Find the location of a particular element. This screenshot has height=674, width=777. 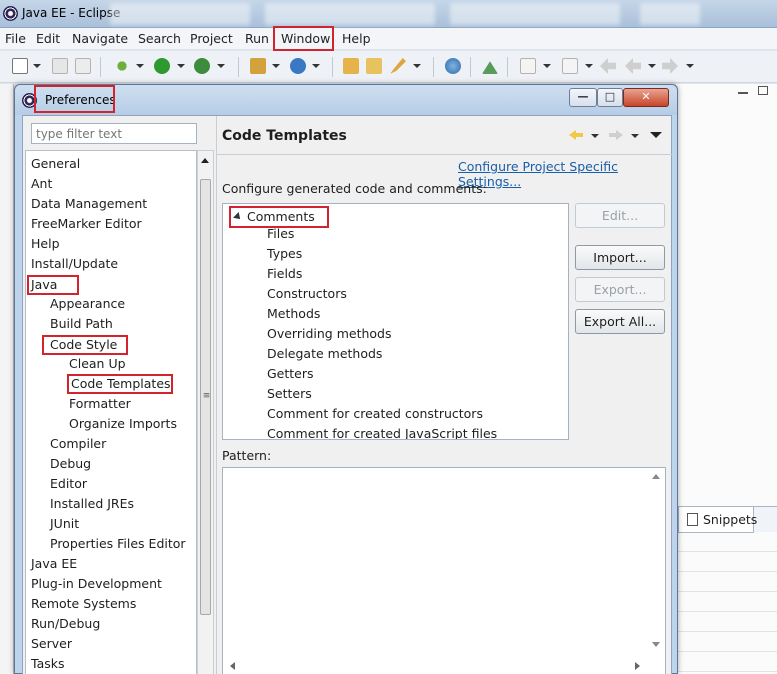

perspective-icon is located at coordinates (490, 67).